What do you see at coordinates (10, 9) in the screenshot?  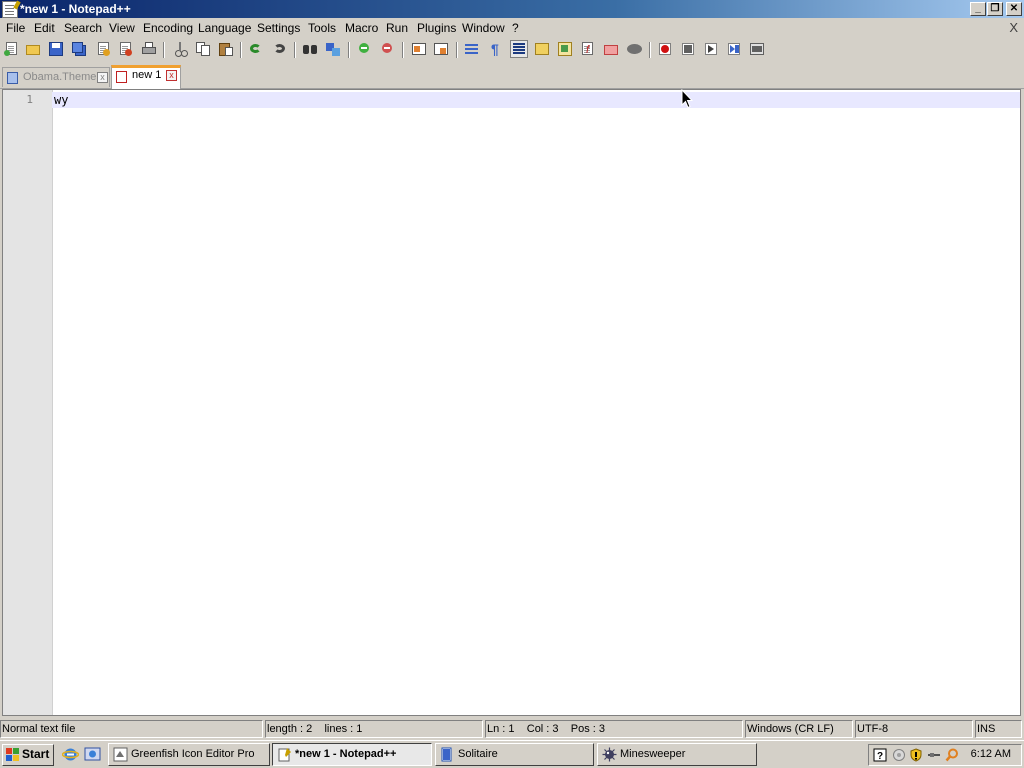 I see `notepad-app-icon` at bounding box center [10, 9].